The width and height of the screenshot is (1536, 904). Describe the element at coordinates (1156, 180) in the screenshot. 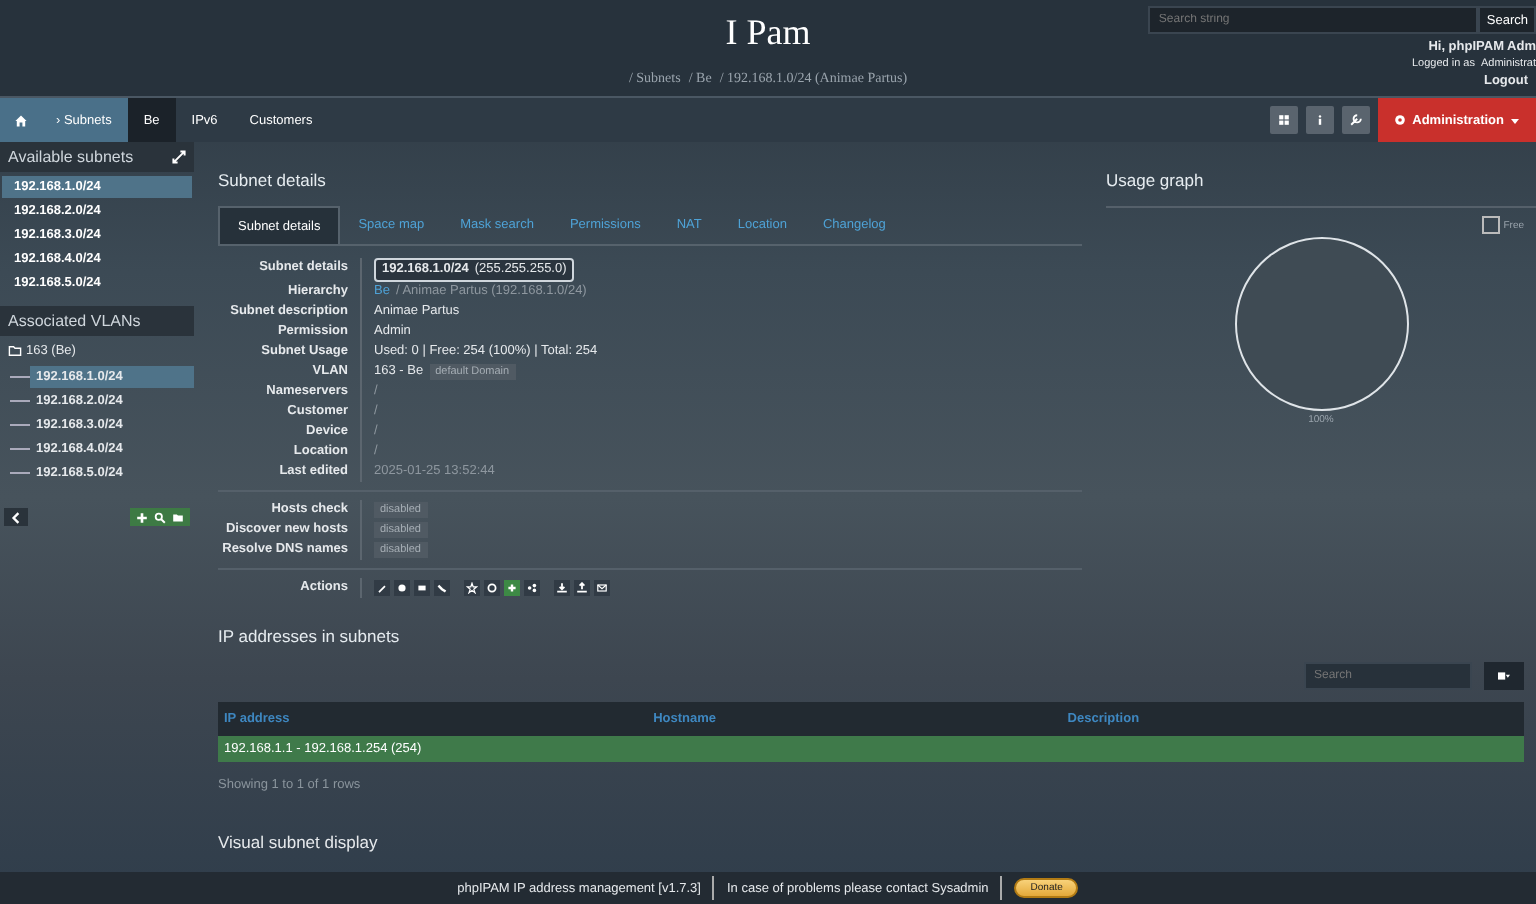

I see `section-heading: Usage graph` at that location.